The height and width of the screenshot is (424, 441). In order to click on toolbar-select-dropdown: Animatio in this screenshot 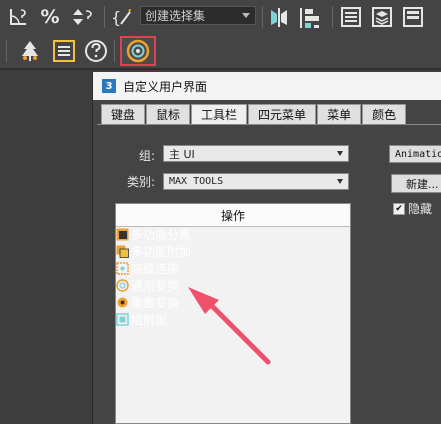, I will do `click(415, 154)`.